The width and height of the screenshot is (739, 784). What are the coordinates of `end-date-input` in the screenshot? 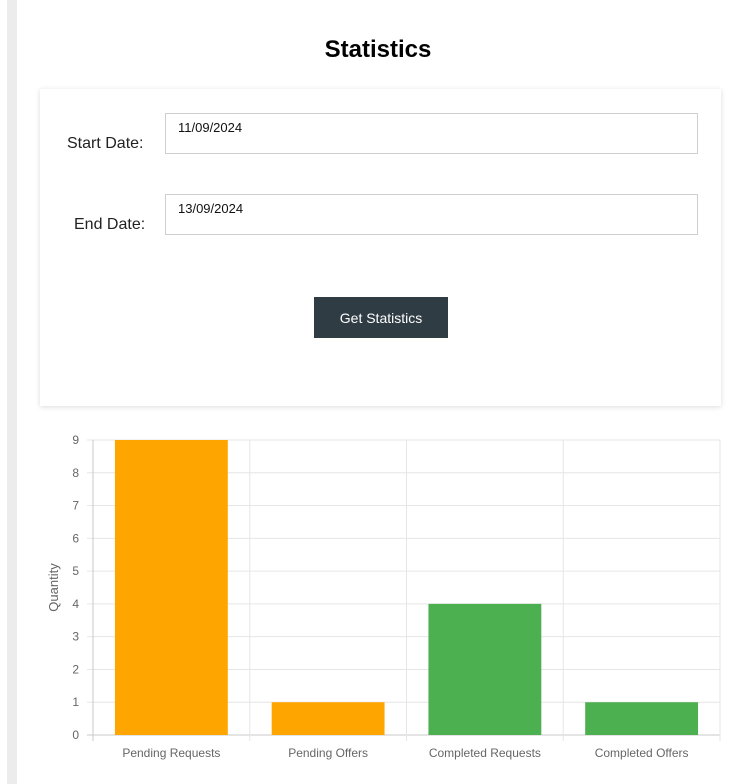 It's located at (431, 214).